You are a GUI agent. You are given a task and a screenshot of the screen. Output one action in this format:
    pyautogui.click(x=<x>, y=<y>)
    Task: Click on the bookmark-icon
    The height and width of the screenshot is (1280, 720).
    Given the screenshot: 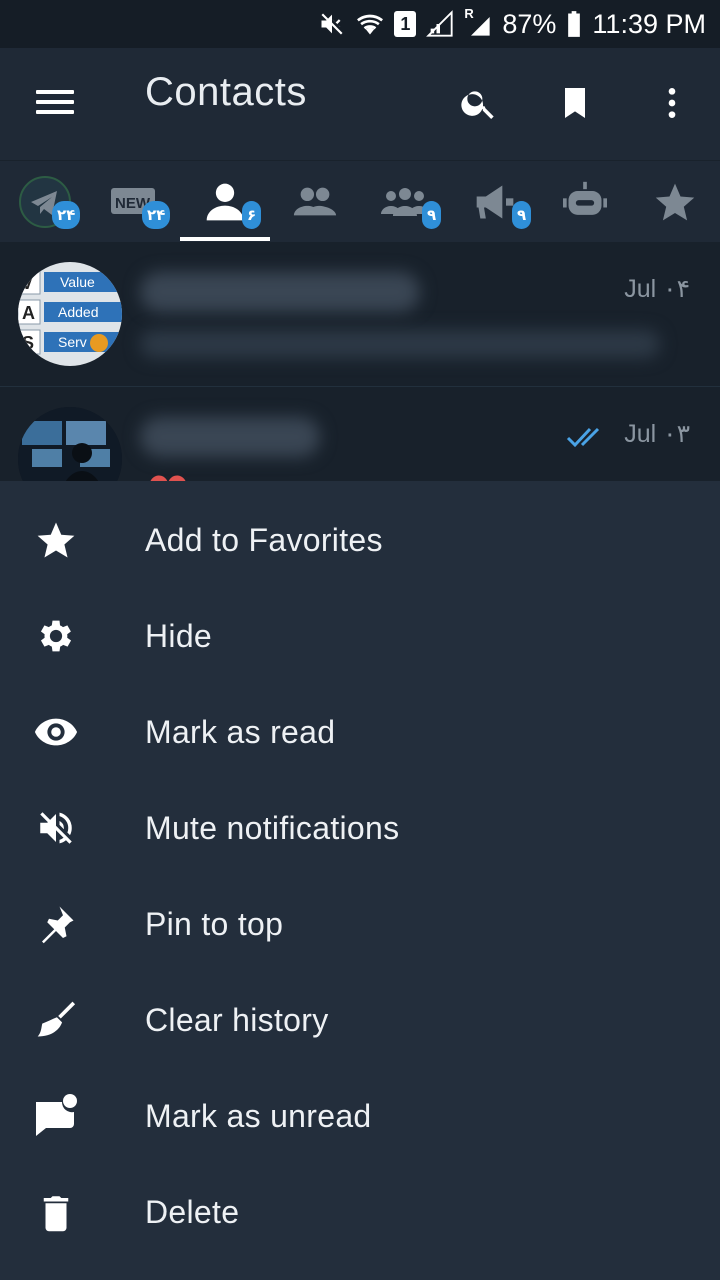 What is the action you would take?
    pyautogui.click(x=575, y=103)
    